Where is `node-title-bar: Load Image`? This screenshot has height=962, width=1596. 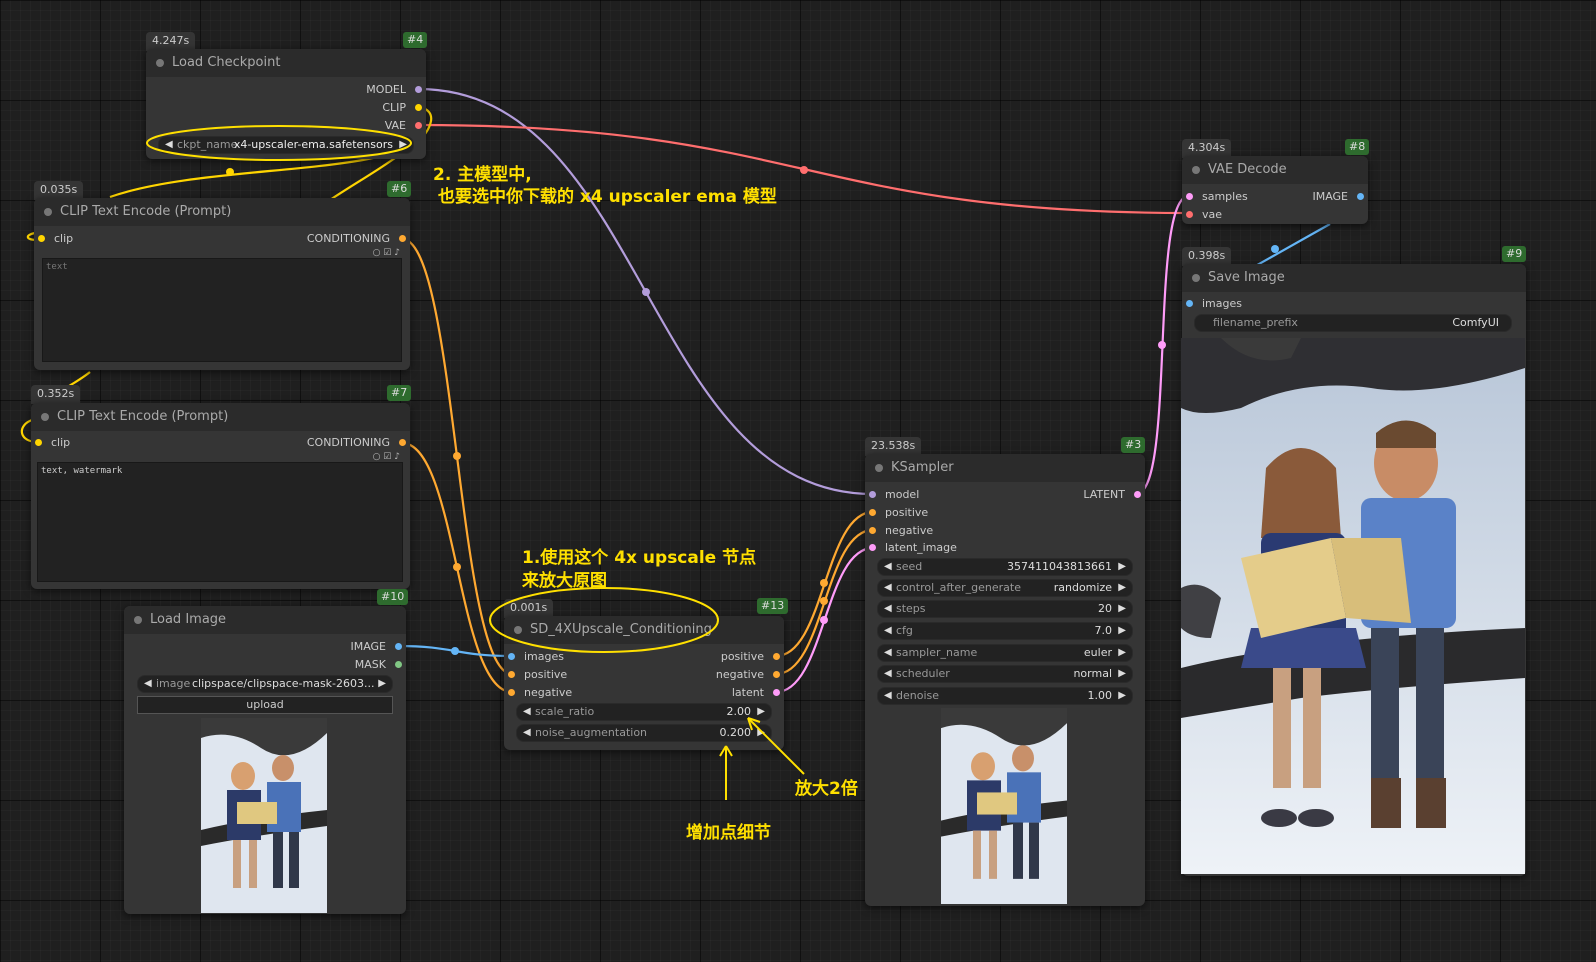
node-title-bar: Load Image is located at coordinates (265, 620).